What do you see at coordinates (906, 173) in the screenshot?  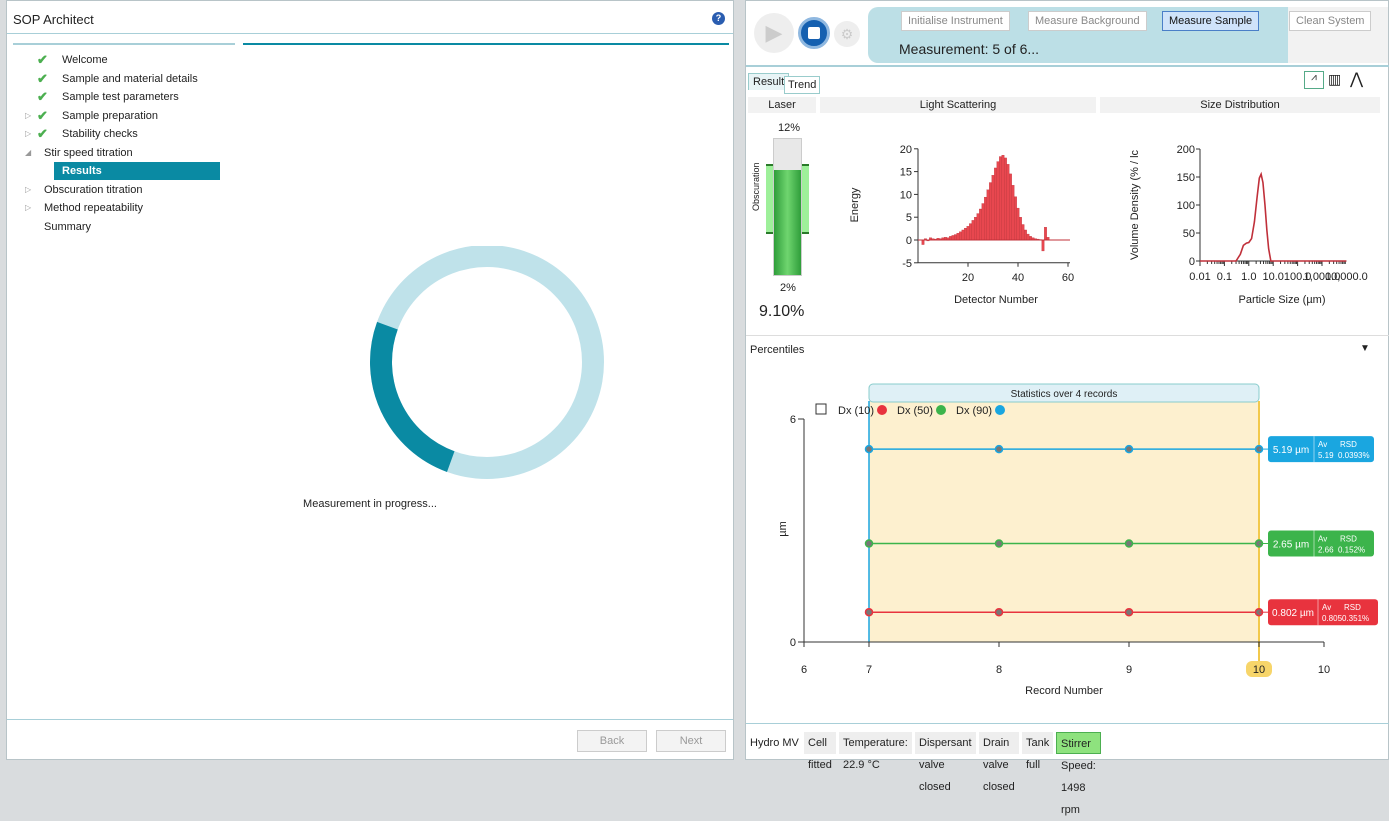 I see `y-tick-label: 15` at bounding box center [906, 173].